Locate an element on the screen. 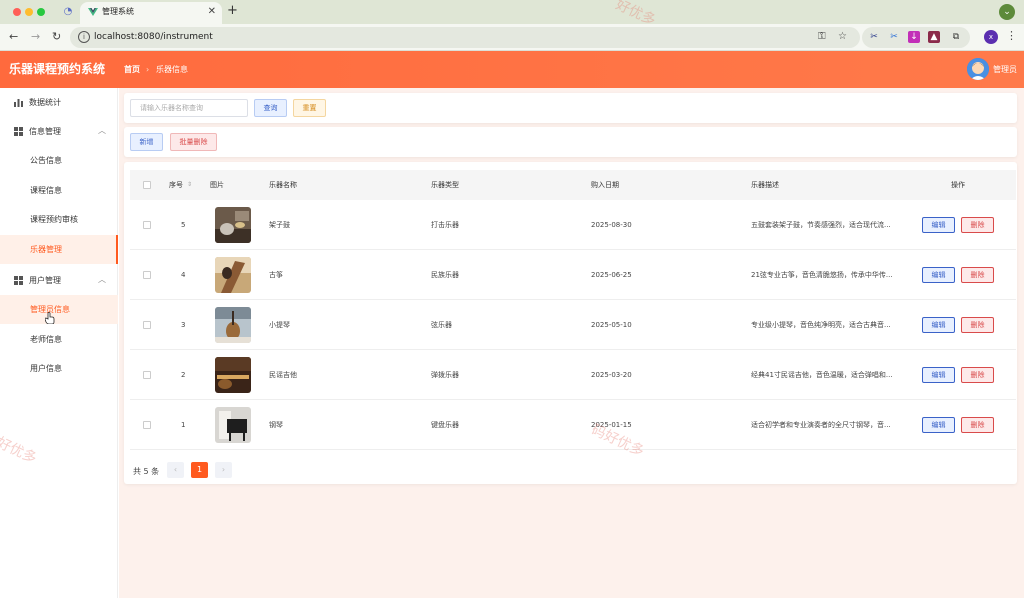  guitar-image-icon is located at coordinates (233, 375).